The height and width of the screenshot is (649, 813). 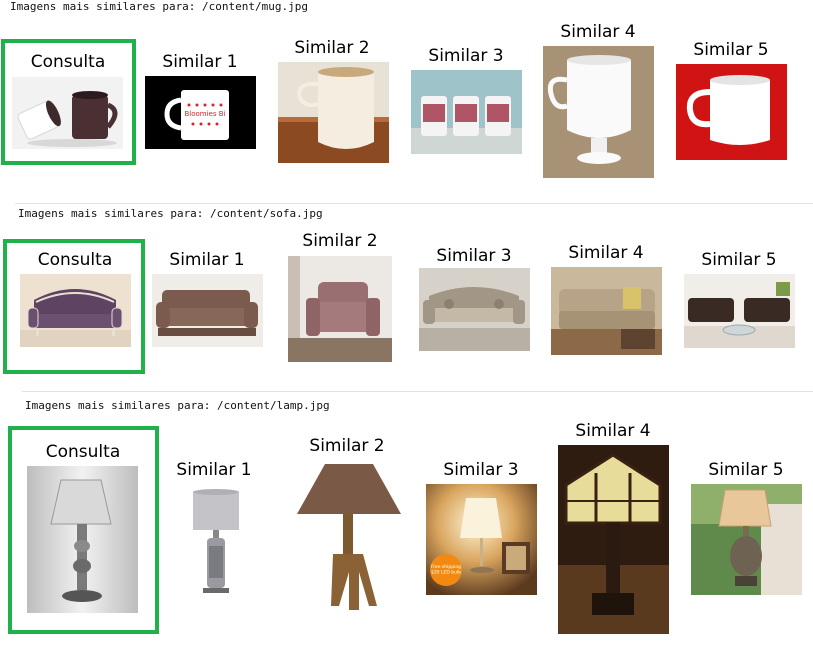 What do you see at coordinates (446, 569) in the screenshot?
I see `lamp-badge-text: Free shipping $20 LED bulb` at bounding box center [446, 569].